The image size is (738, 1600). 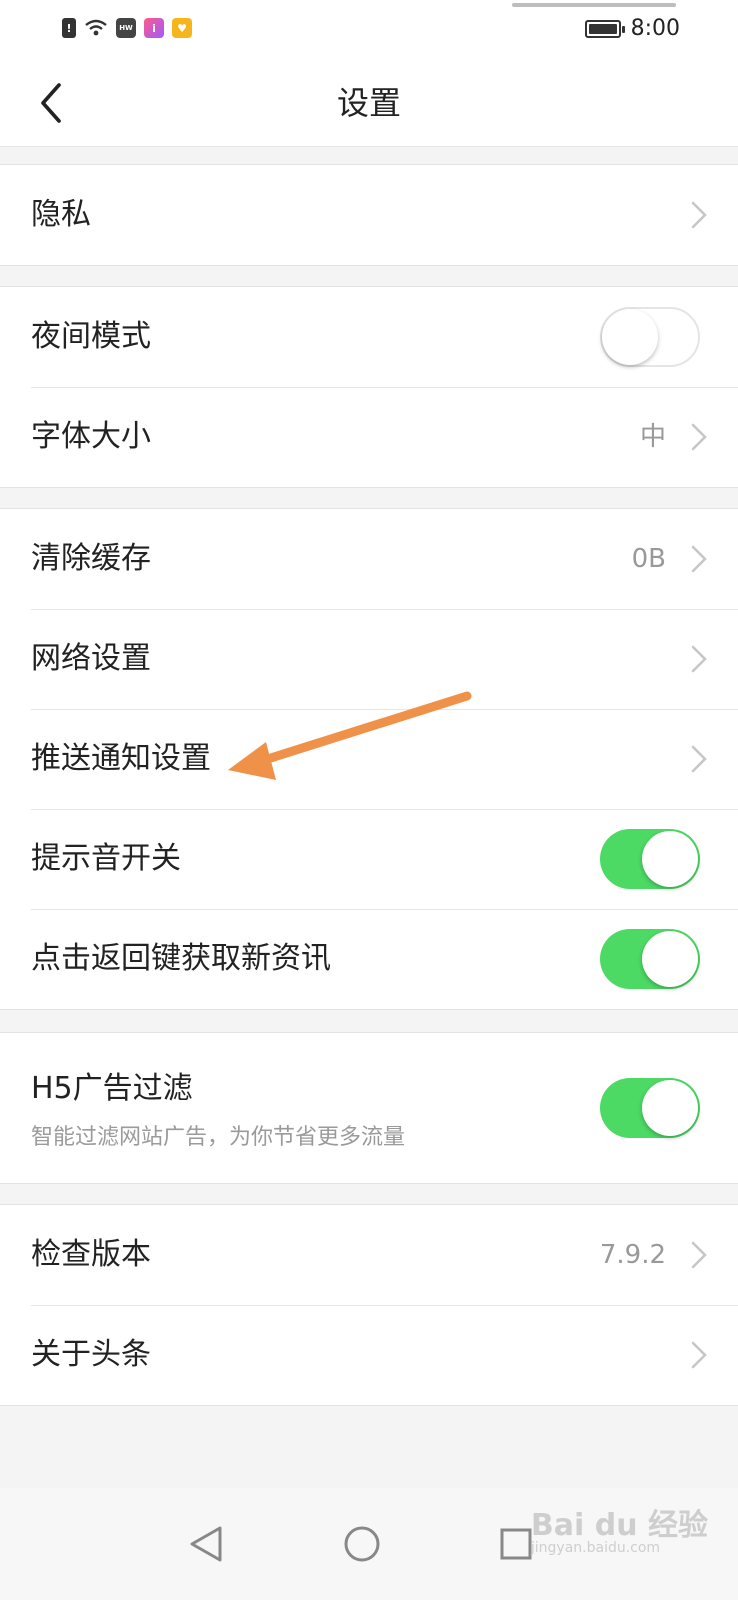 What do you see at coordinates (648, 559) in the screenshot?
I see `cache-size-value: 0B` at bounding box center [648, 559].